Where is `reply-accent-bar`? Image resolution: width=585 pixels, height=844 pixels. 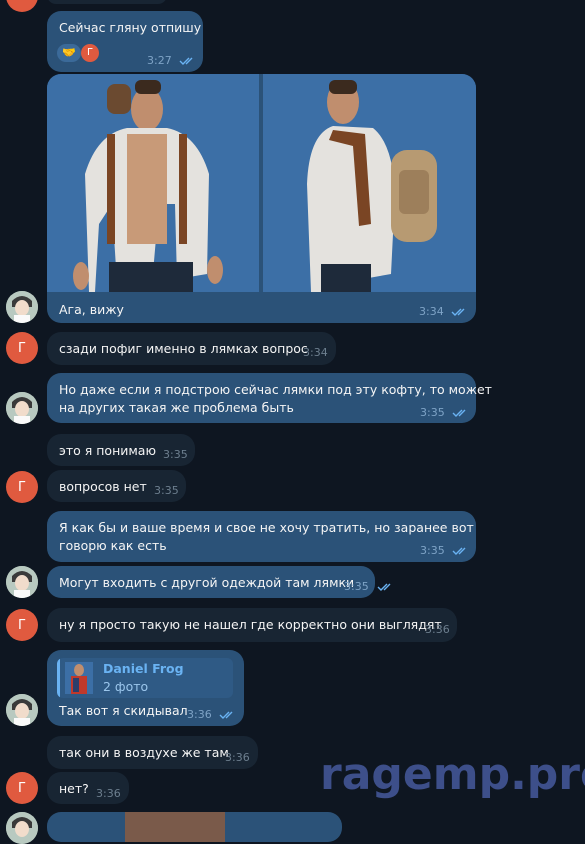 reply-accent-bar is located at coordinates (58, 678).